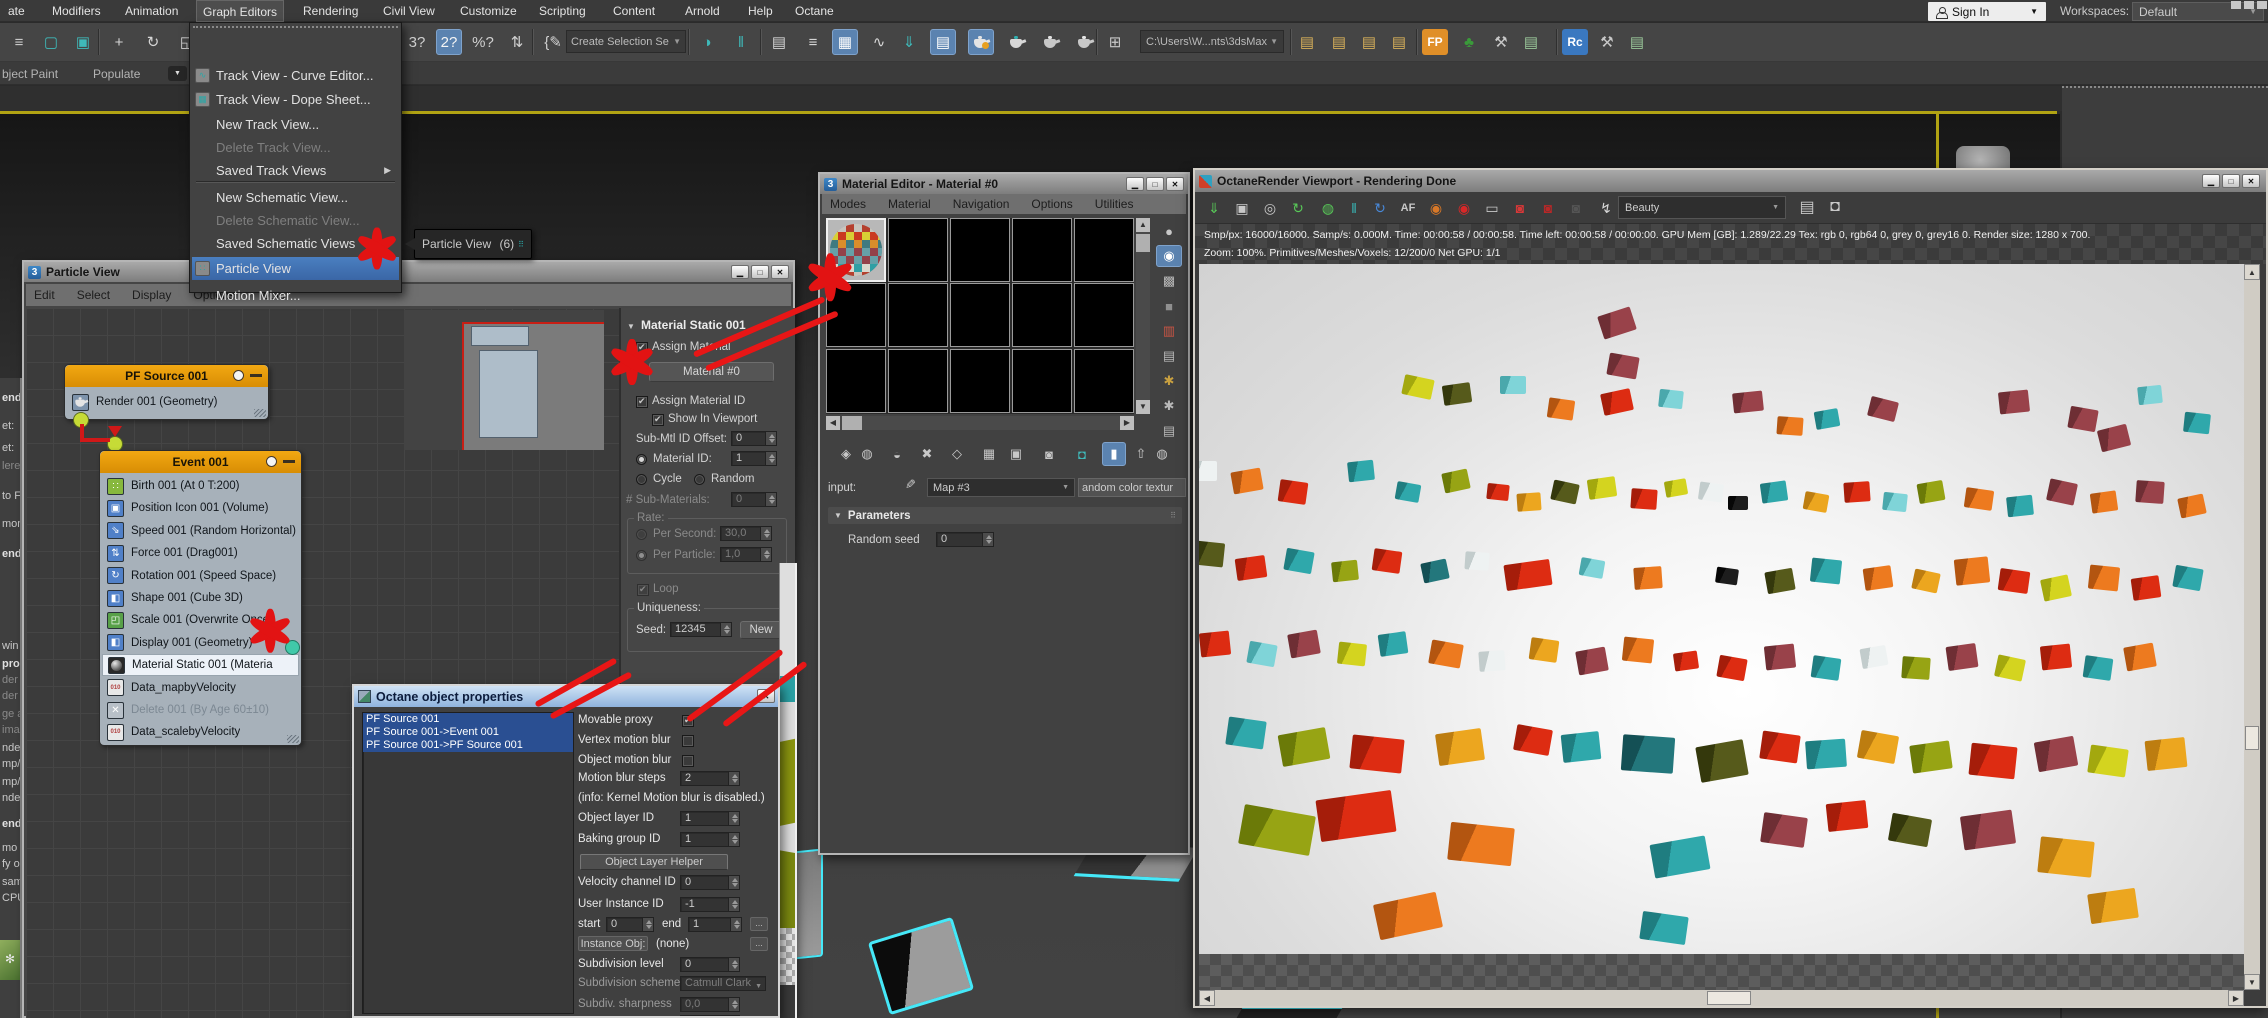 This screenshot has width=2268, height=1018. What do you see at coordinates (631, 326) in the screenshot?
I see `rollout-arrow-icon: ▼` at bounding box center [631, 326].